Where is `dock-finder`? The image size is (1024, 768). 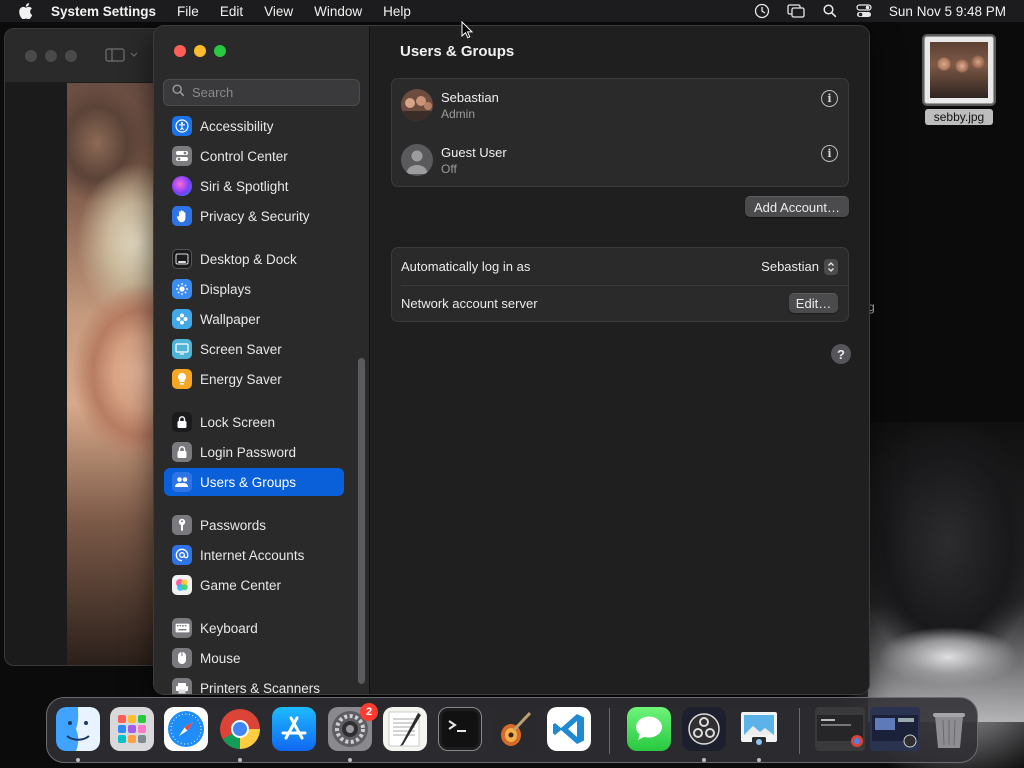 dock-finder is located at coordinates (78, 729).